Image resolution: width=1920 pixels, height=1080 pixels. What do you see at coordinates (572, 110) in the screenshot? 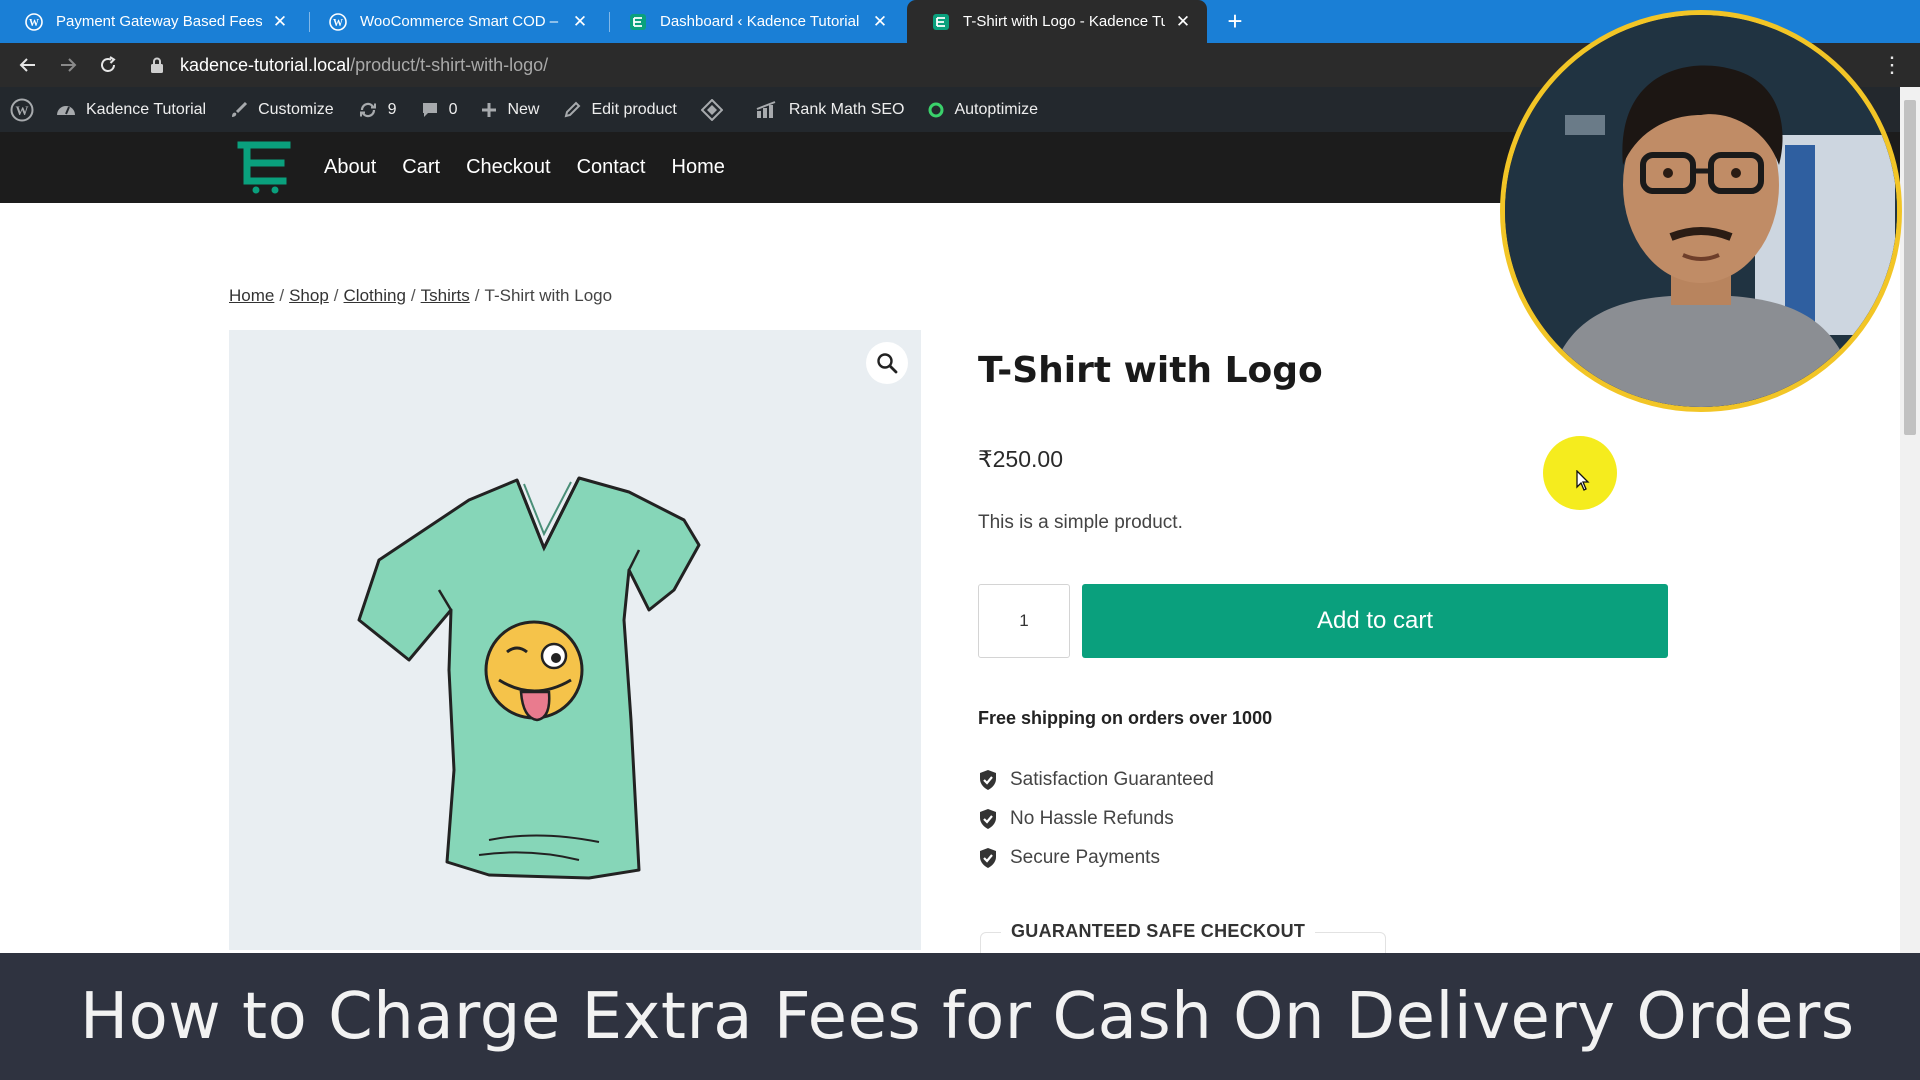
I see `pencil-icon` at bounding box center [572, 110].